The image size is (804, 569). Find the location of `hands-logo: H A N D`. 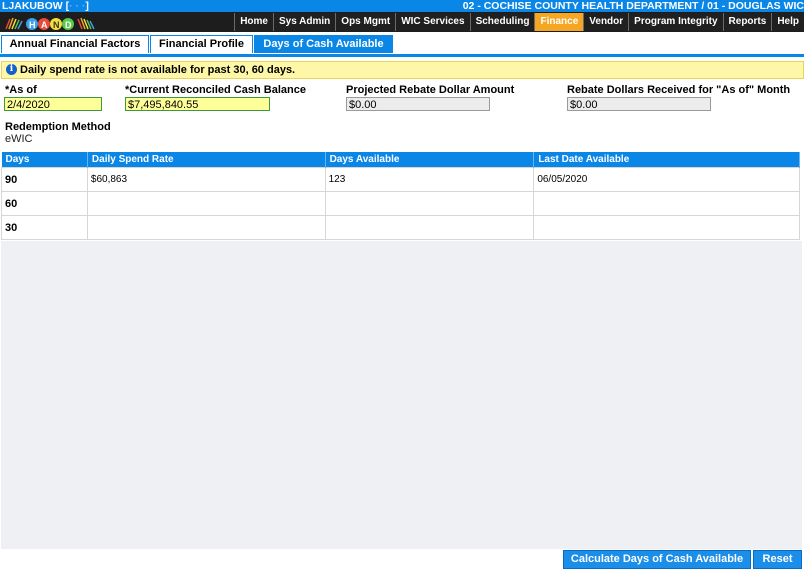

hands-logo: H A N D is located at coordinates (50, 22).